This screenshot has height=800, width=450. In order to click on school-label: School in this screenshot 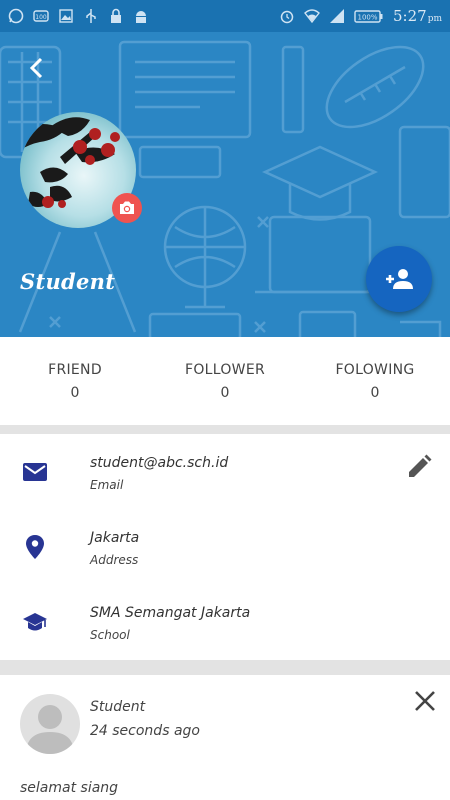, I will do `click(110, 635)`.